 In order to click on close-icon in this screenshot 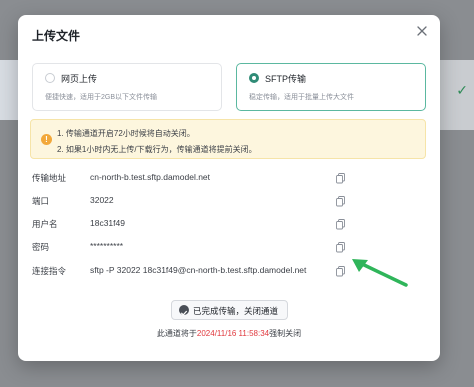, I will do `click(422, 31)`.